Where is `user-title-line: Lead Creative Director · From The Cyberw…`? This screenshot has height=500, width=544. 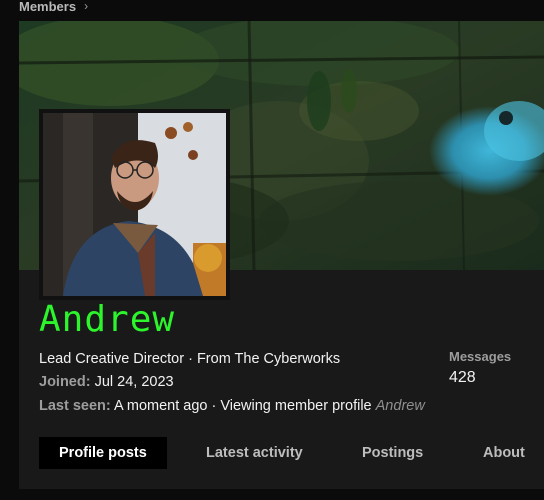
user-title-line: Lead Creative Director · From The Cyberw… is located at coordinates (190, 359).